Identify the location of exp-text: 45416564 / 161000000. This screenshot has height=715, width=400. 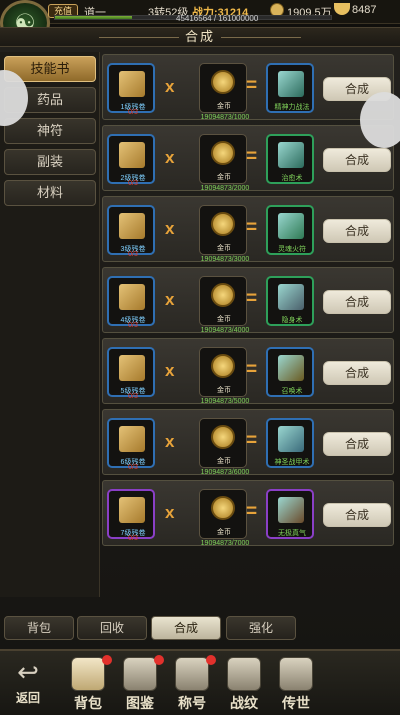
(217, 18).